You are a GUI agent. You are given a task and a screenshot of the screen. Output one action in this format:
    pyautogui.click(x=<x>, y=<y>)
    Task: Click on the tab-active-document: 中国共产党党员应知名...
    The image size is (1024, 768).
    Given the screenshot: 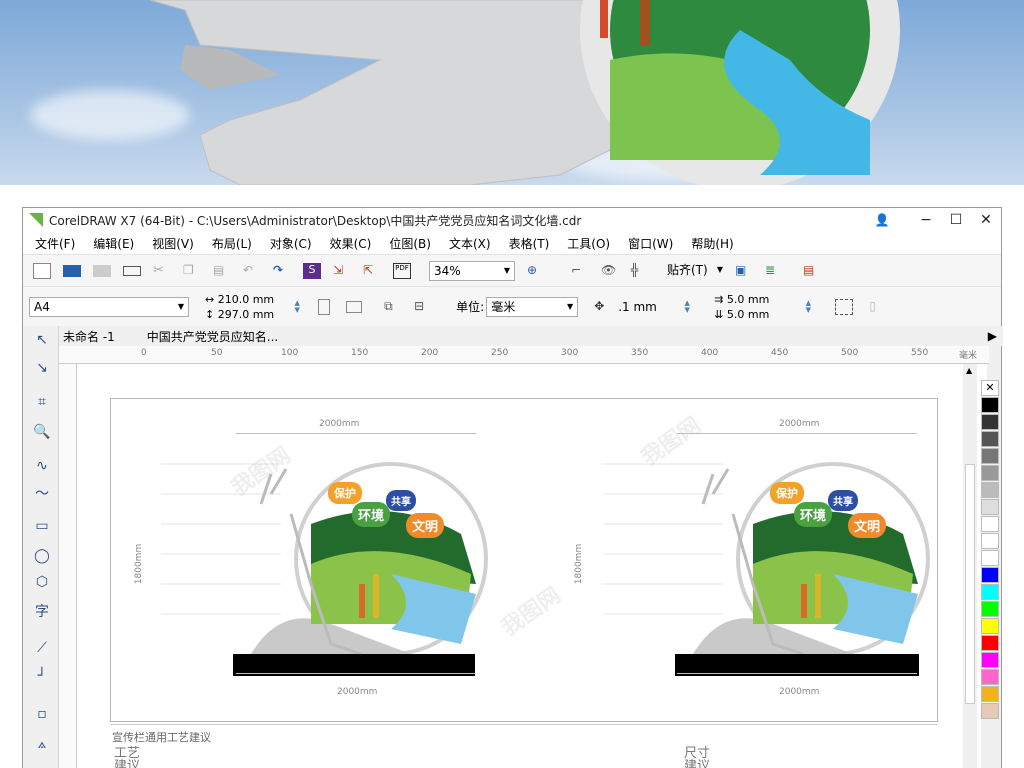 What is the action you would take?
    pyautogui.click(x=212, y=336)
    